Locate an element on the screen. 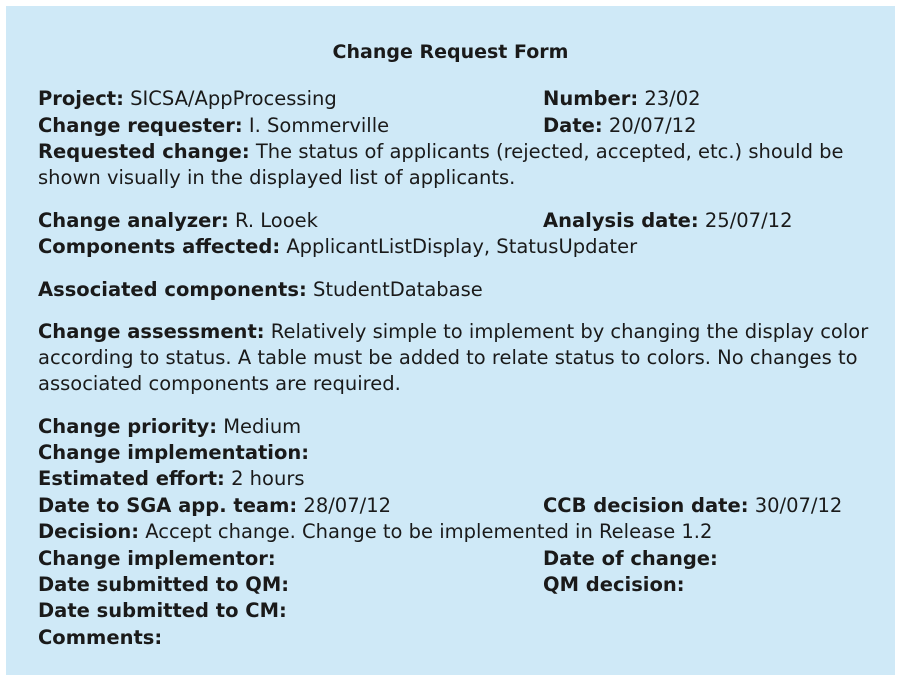 The width and height of the screenshot is (900, 681). date-of-change-field: Date of change: is located at coordinates (630, 559).